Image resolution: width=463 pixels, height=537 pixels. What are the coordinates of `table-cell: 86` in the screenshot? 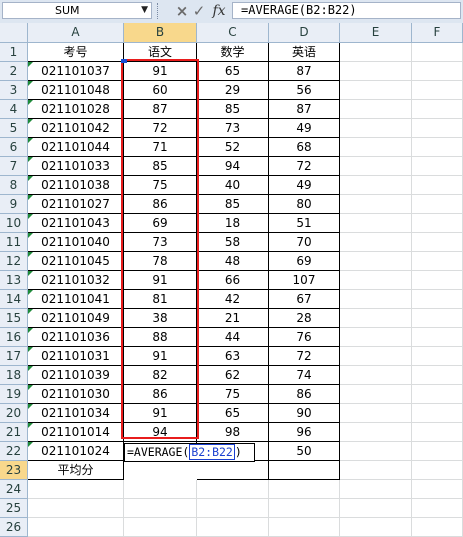 It's located at (160, 394).